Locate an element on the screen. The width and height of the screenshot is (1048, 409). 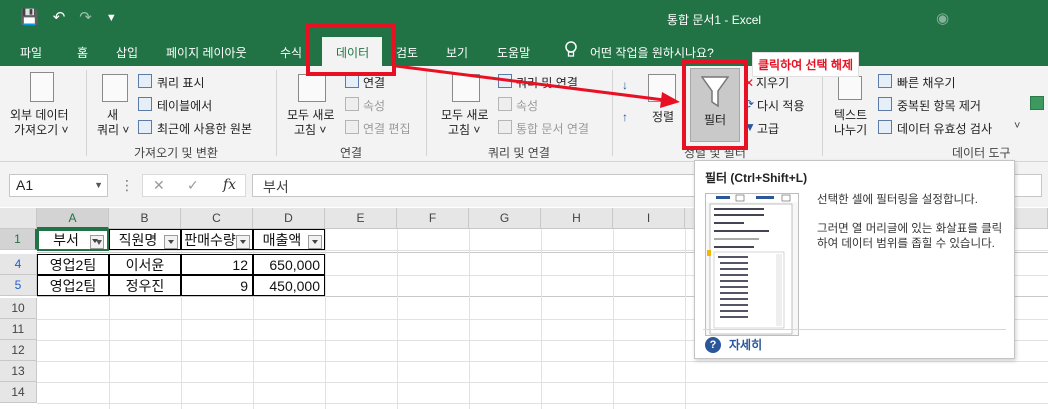
connections-button: 연결 is located at coordinates (374, 82).